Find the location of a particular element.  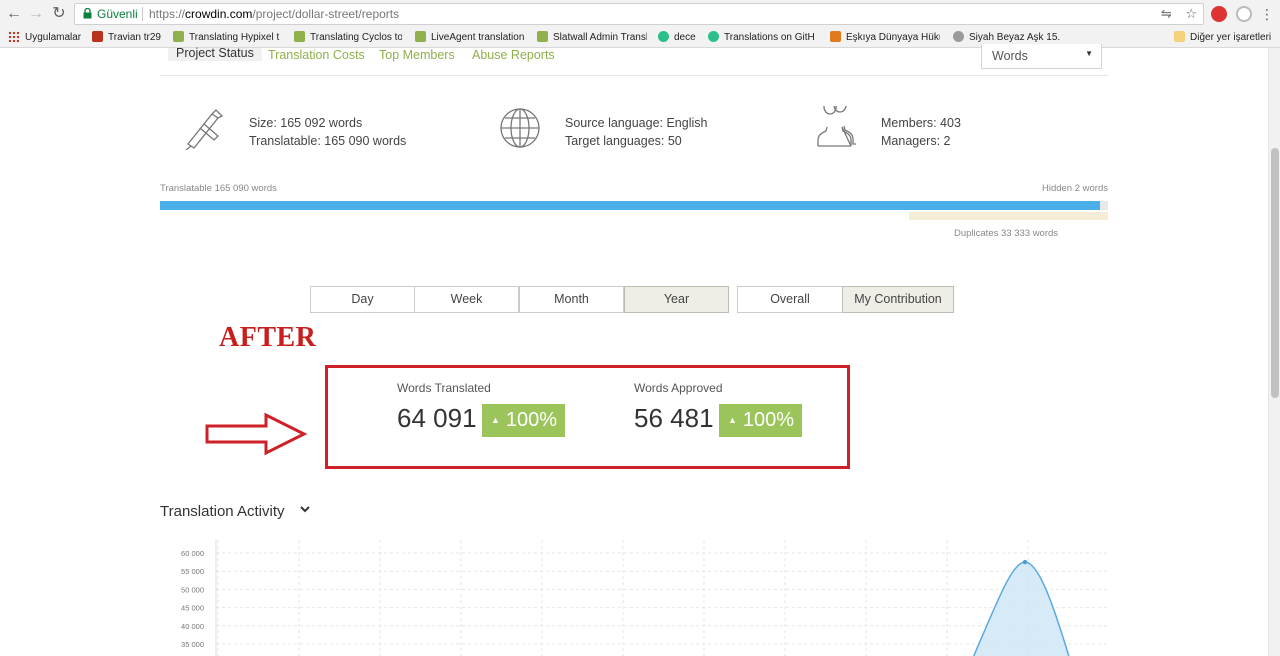

omnibox-actions: ⇋ ☆ is located at coordinates (1179, 14).